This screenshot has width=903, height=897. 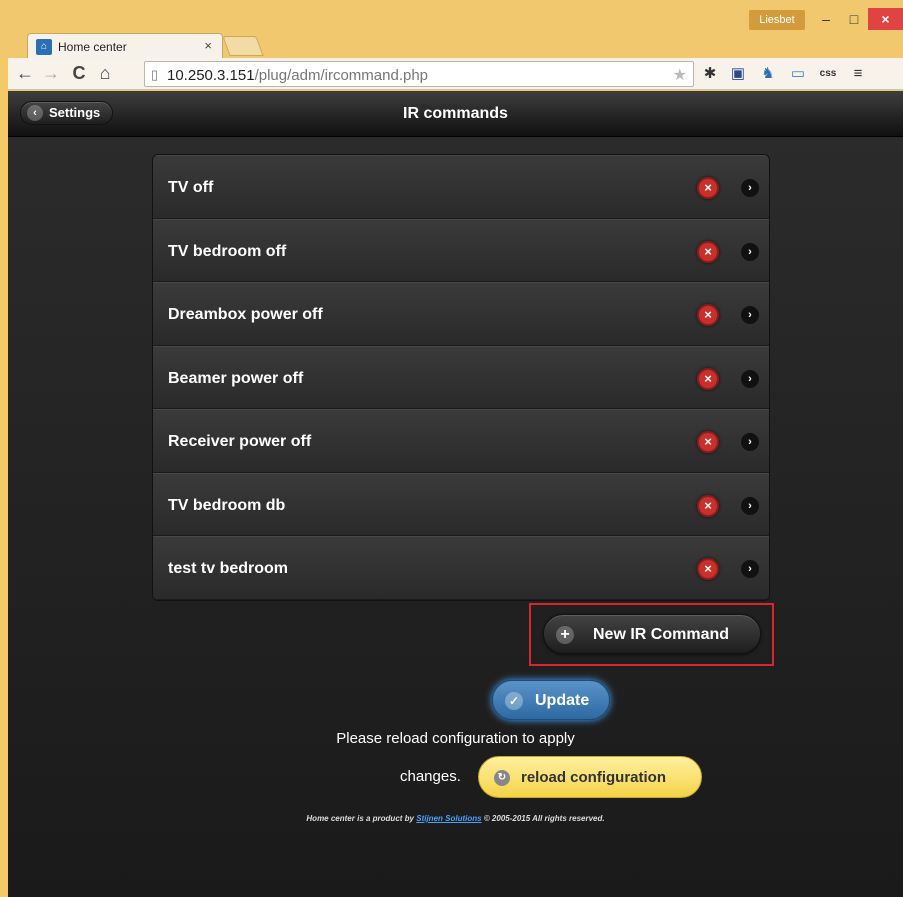 I want to click on new-ir-command-label: New IR Command, so click(x=661, y=634).